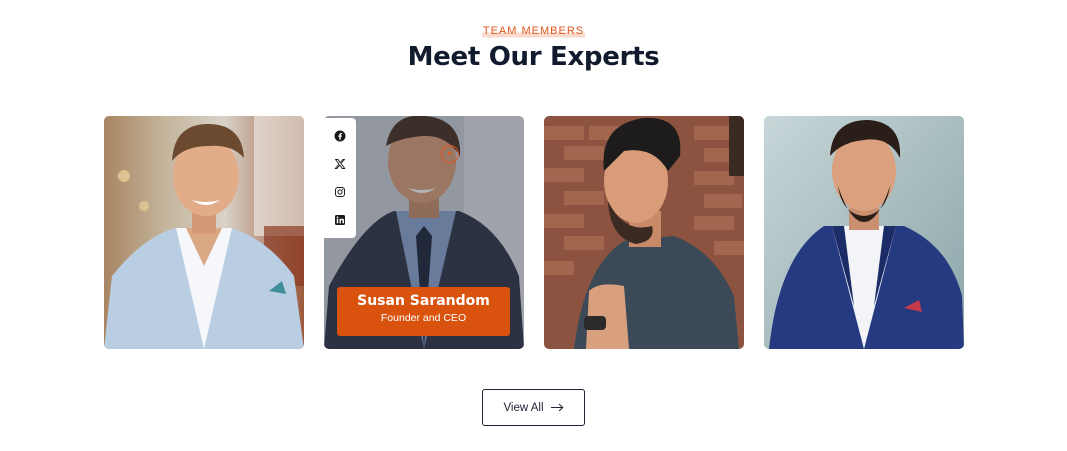  What do you see at coordinates (340, 178) in the screenshot?
I see `social-links` at bounding box center [340, 178].